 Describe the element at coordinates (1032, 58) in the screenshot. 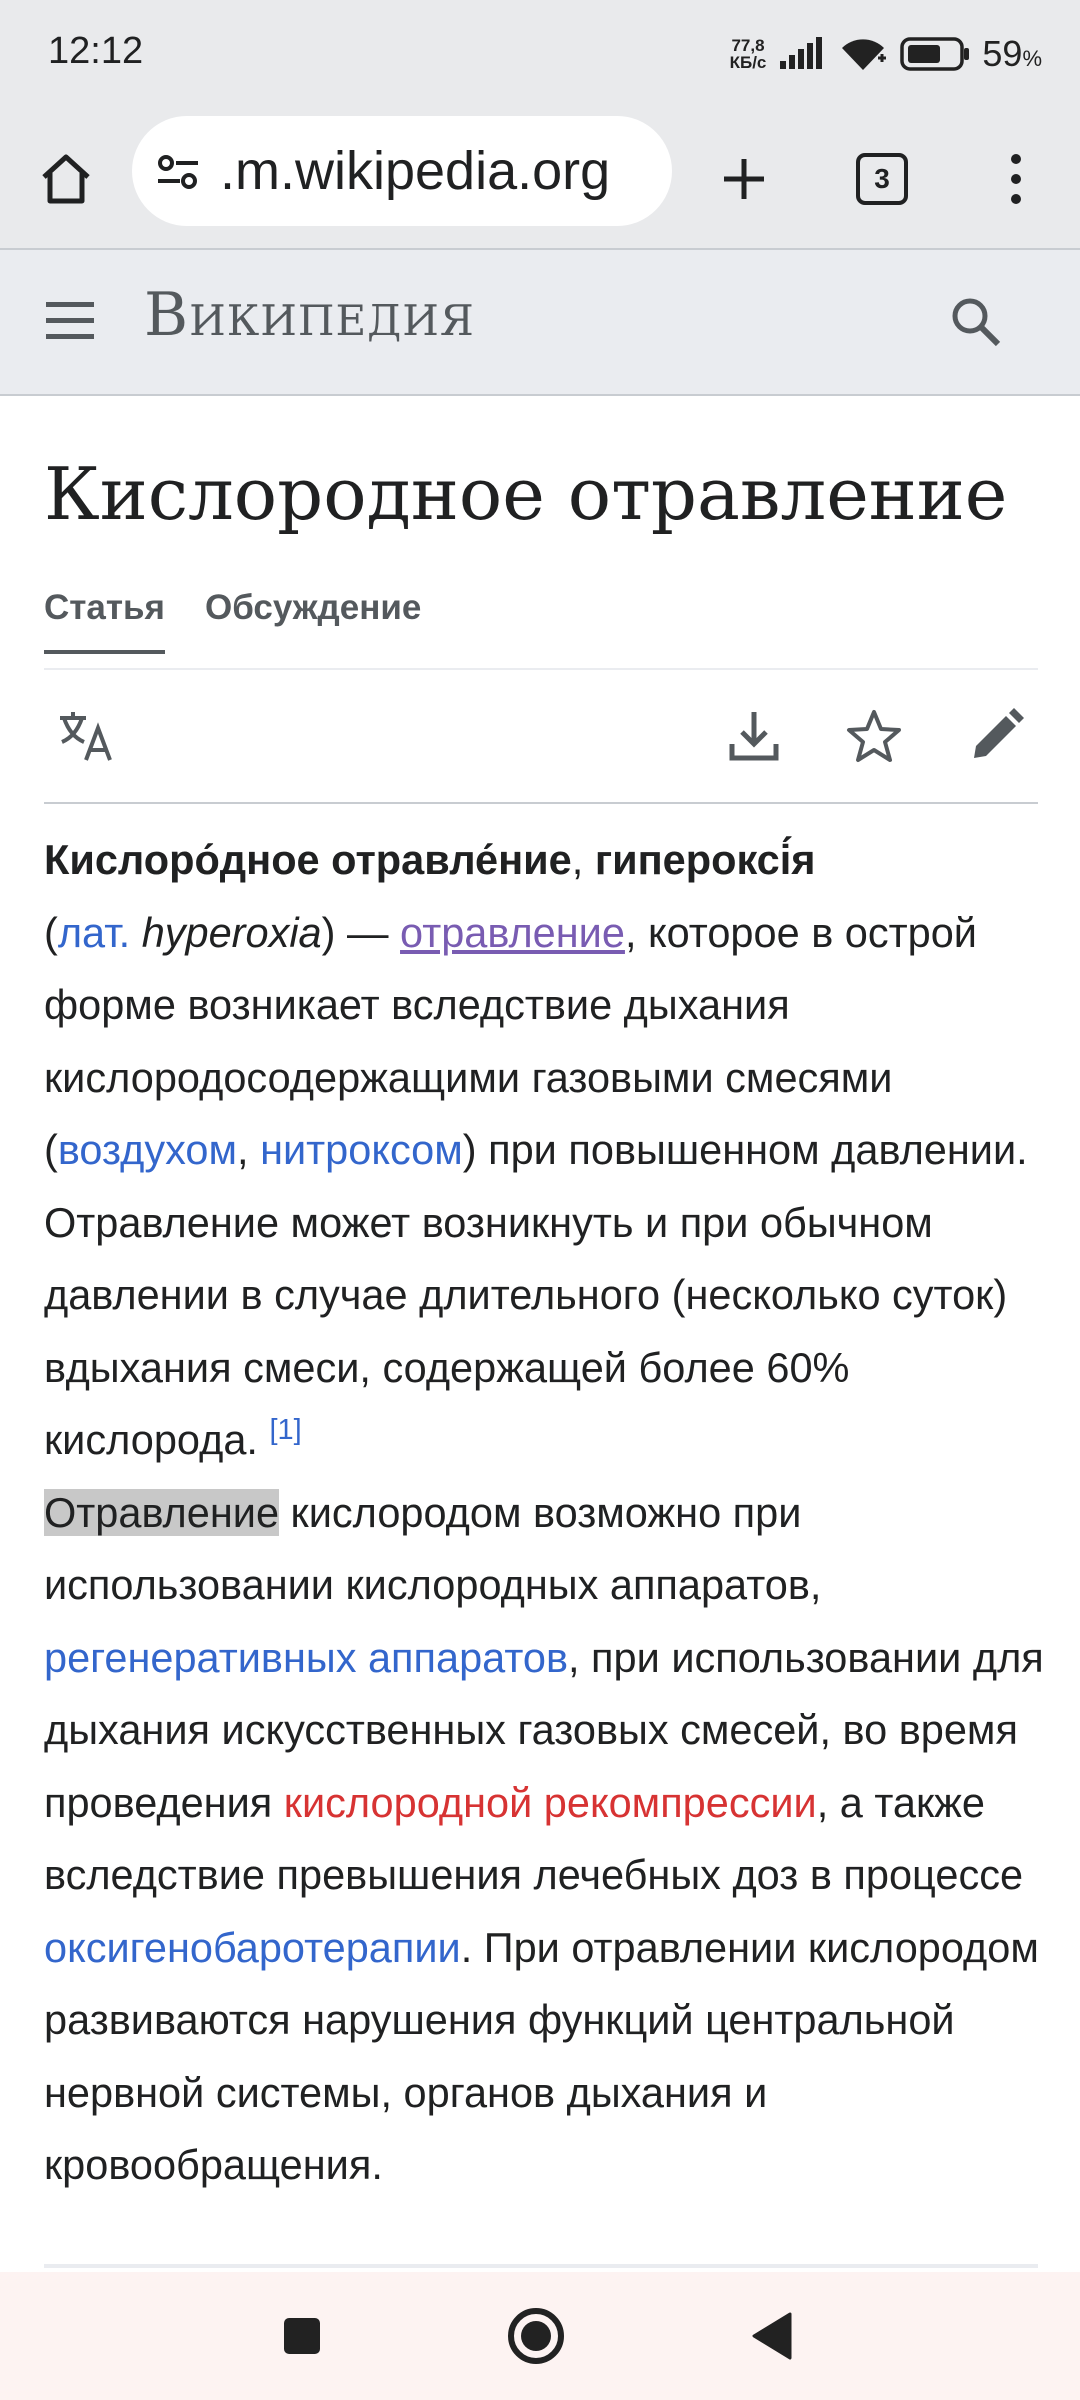

I see `battery-percent-sign: %` at that location.